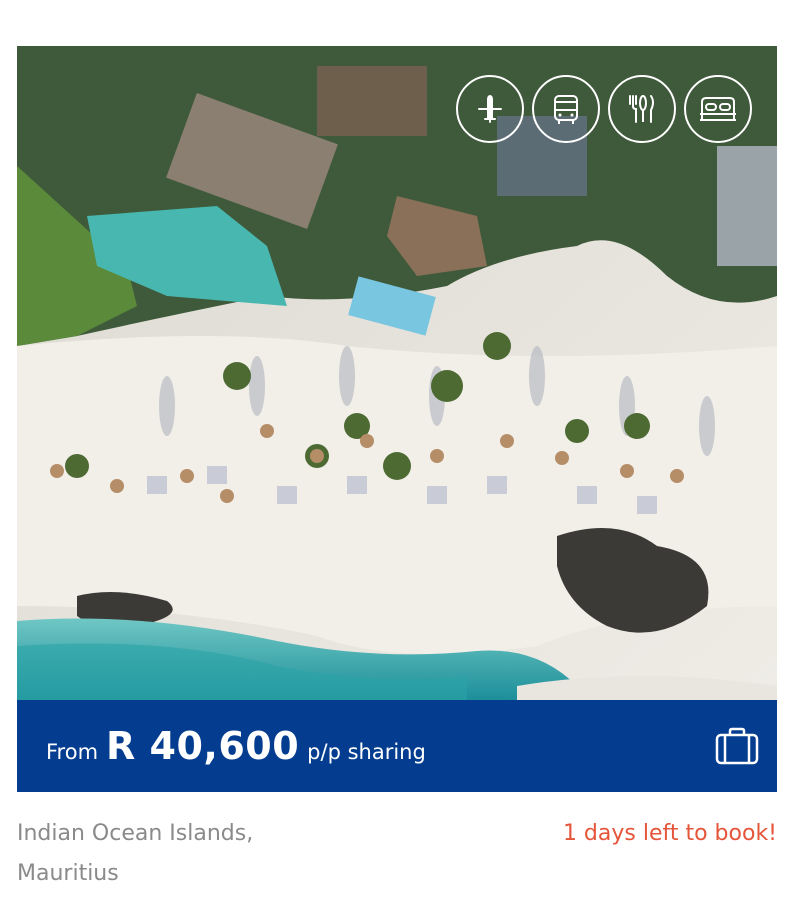 This screenshot has height=900, width=800. I want to click on booking-deadline-notice: 1 days left to book!, so click(669, 833).